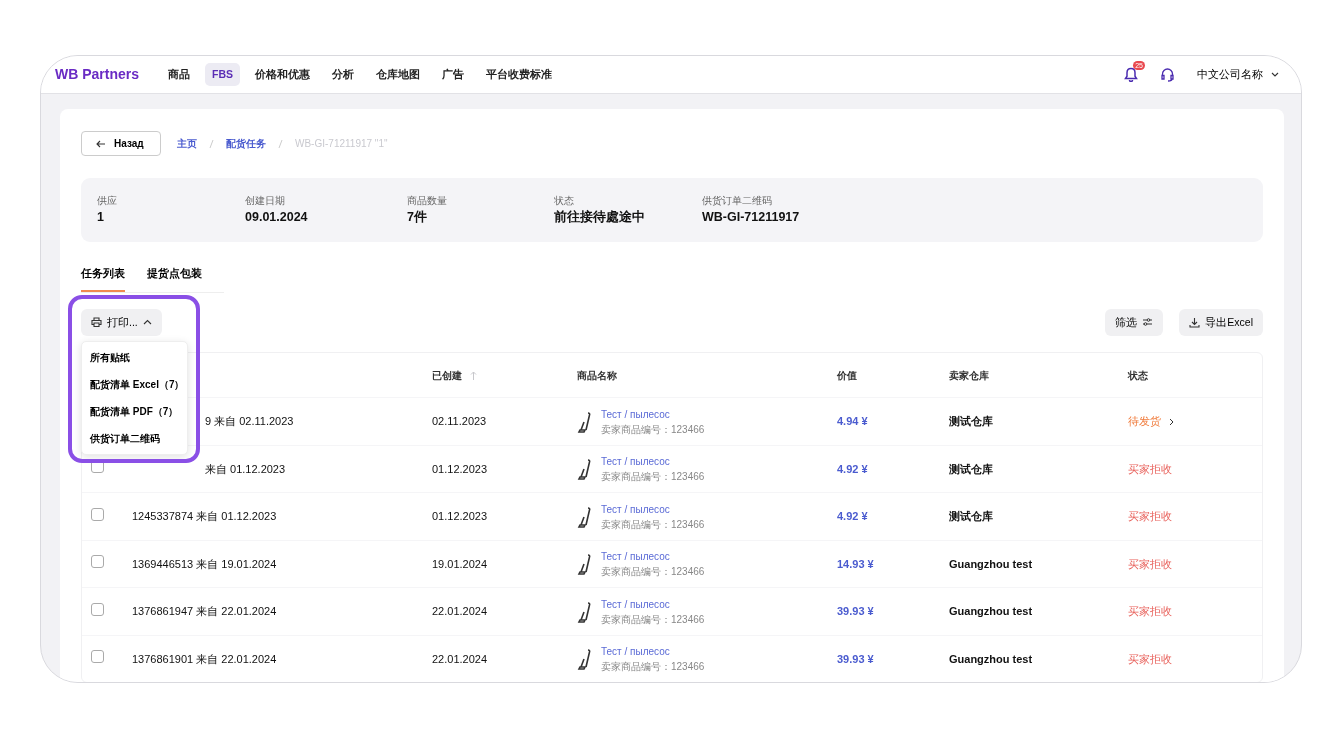  Describe the element at coordinates (1238, 74) in the screenshot. I see `account-menu: 中文公司名称` at that location.